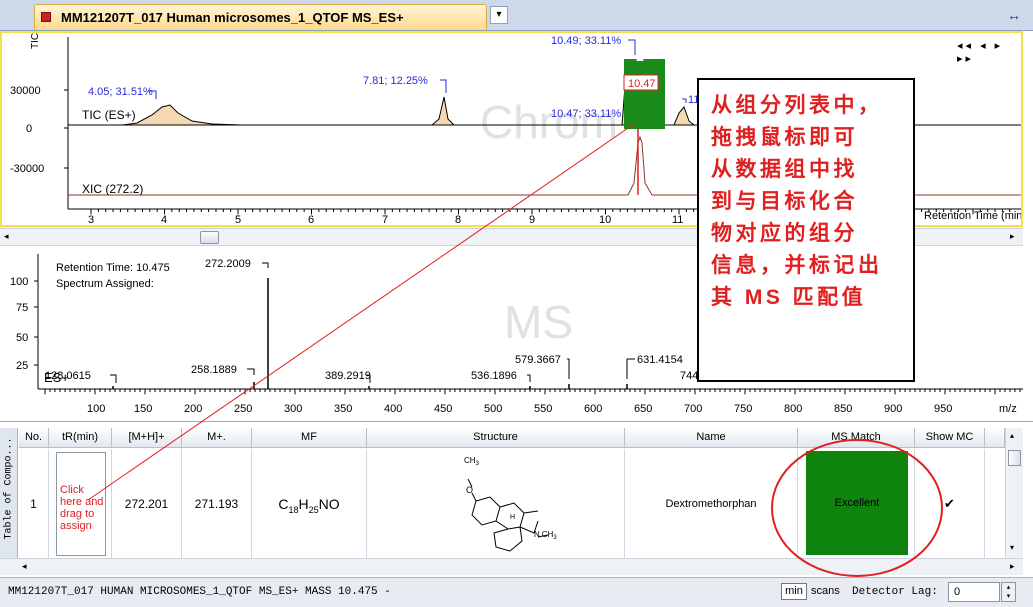 The width and height of the screenshot is (1033, 607). What do you see at coordinates (743, 409) in the screenshot?
I see `ms-x-tick-label: 750` at bounding box center [743, 409].